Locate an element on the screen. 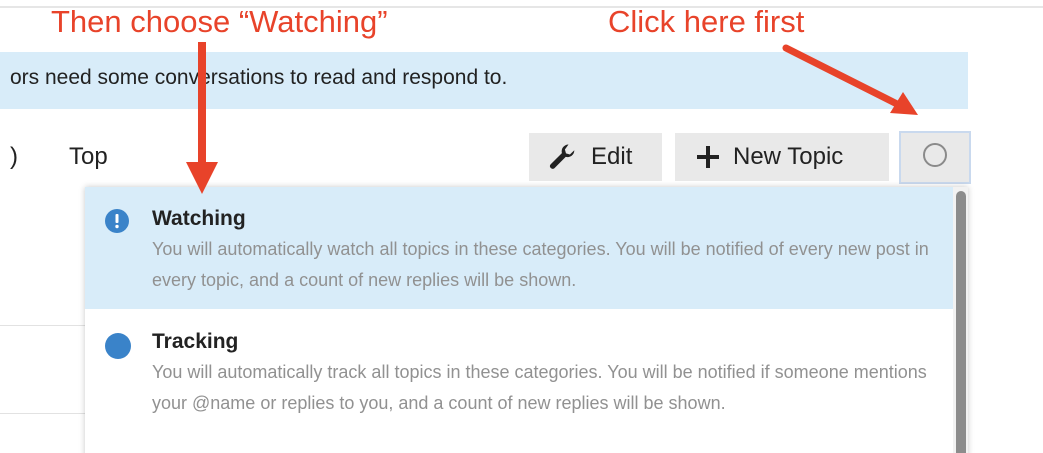 The width and height of the screenshot is (1043, 453). edit-button-label: Edit is located at coordinates (612, 156).